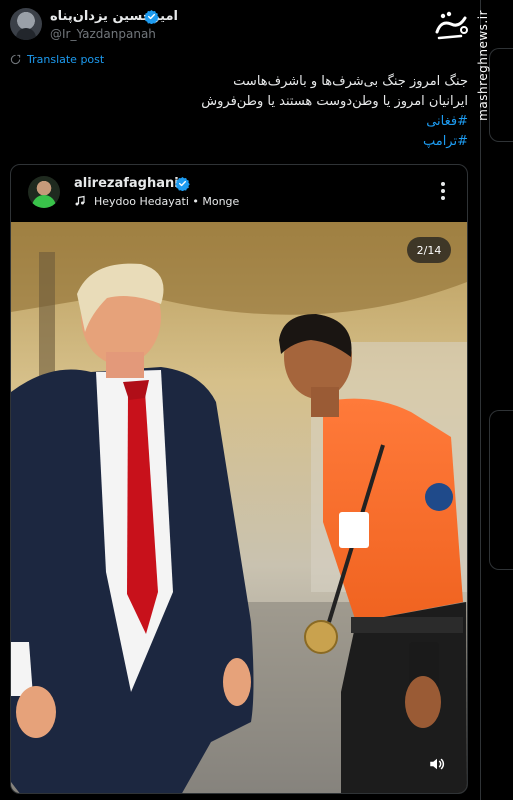 This screenshot has height=800, width=513. I want to click on translate-post-link: Translate post, so click(57, 59).